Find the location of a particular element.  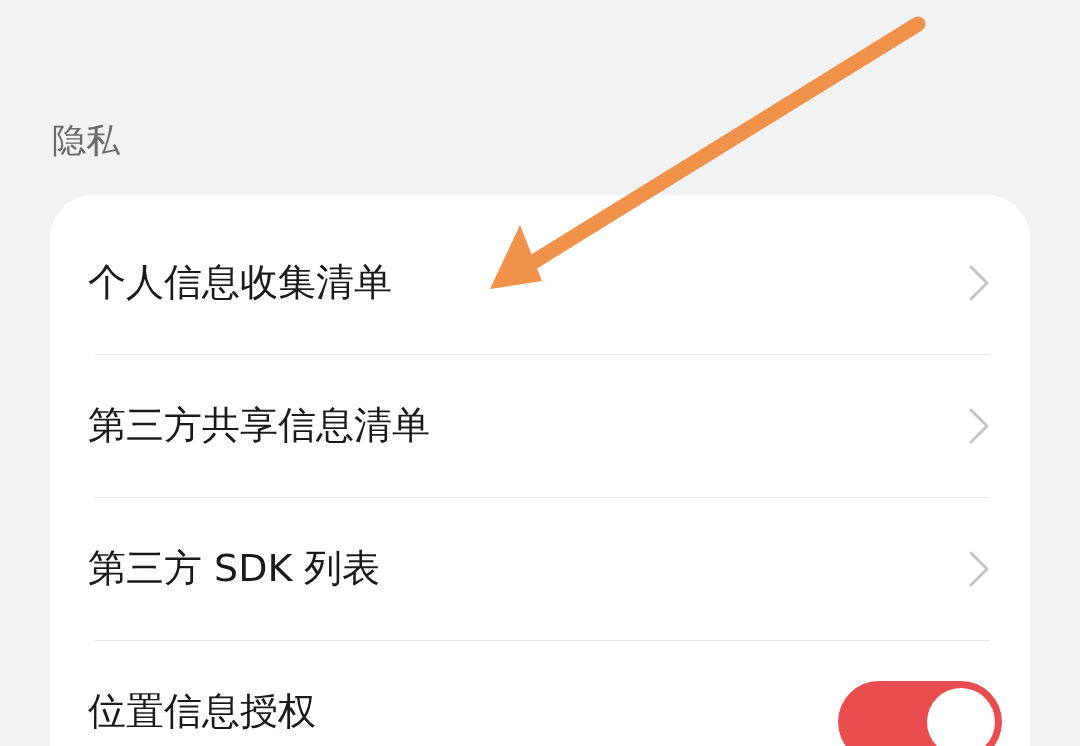

section-title: 隐私 is located at coordinates (85, 140).